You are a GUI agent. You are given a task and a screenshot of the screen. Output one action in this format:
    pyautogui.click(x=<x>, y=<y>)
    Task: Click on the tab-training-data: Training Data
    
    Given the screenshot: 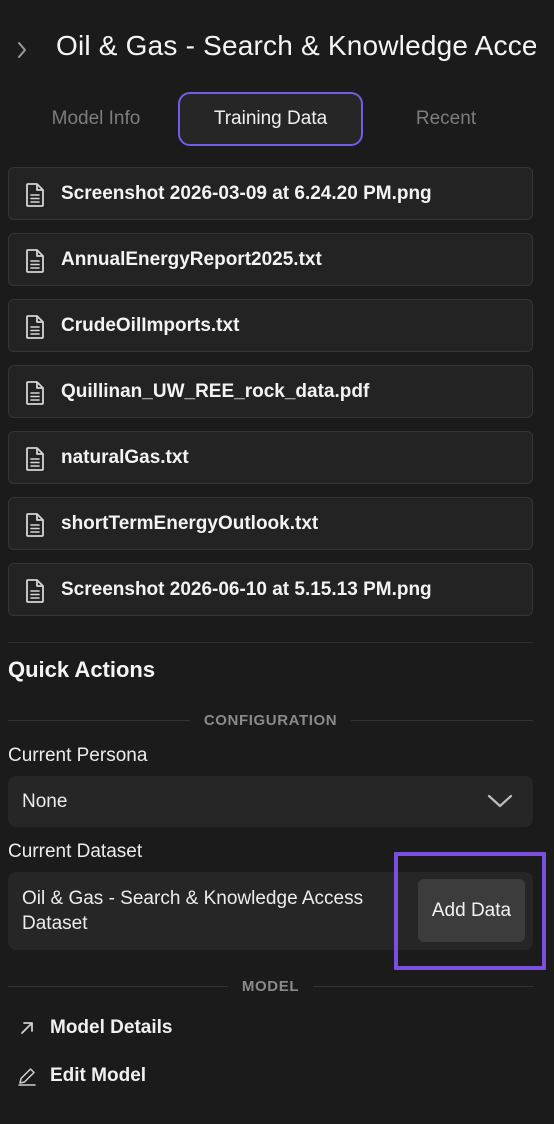 What is the action you would take?
    pyautogui.click(x=270, y=119)
    